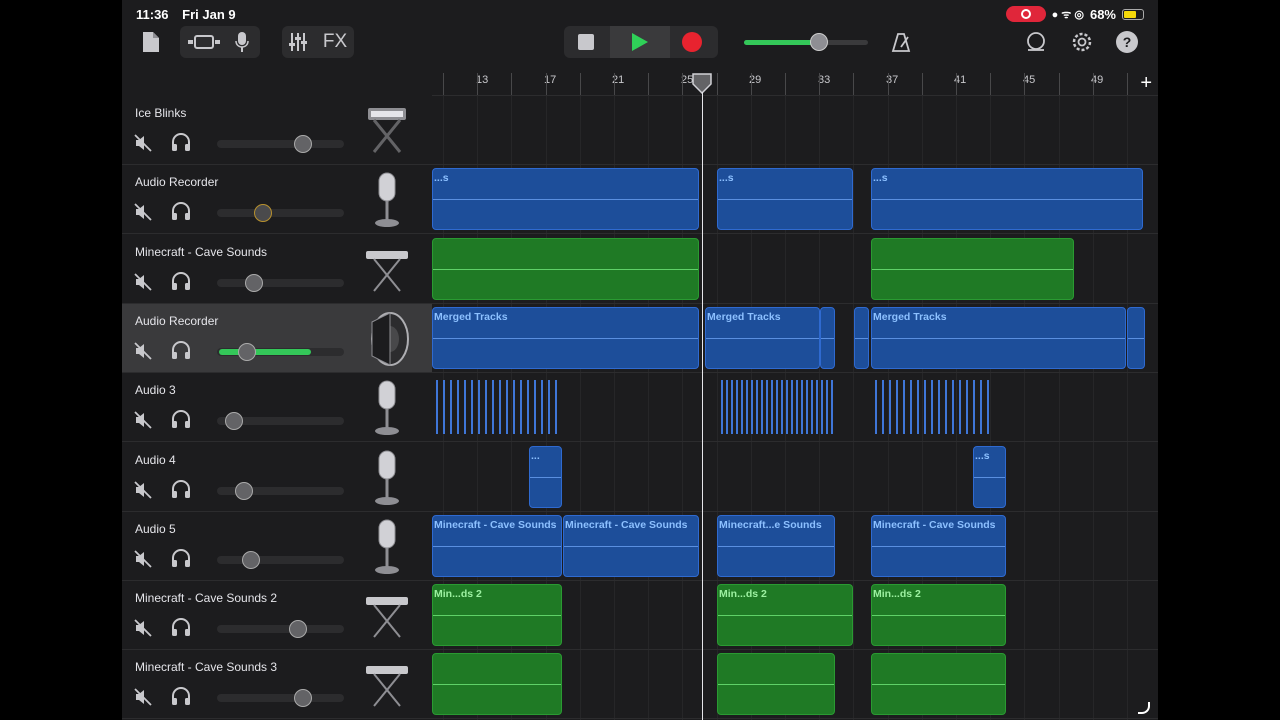 This screenshot has width=1280, height=720. Describe the element at coordinates (1036, 42) in the screenshot. I see `loop-icon` at that location.